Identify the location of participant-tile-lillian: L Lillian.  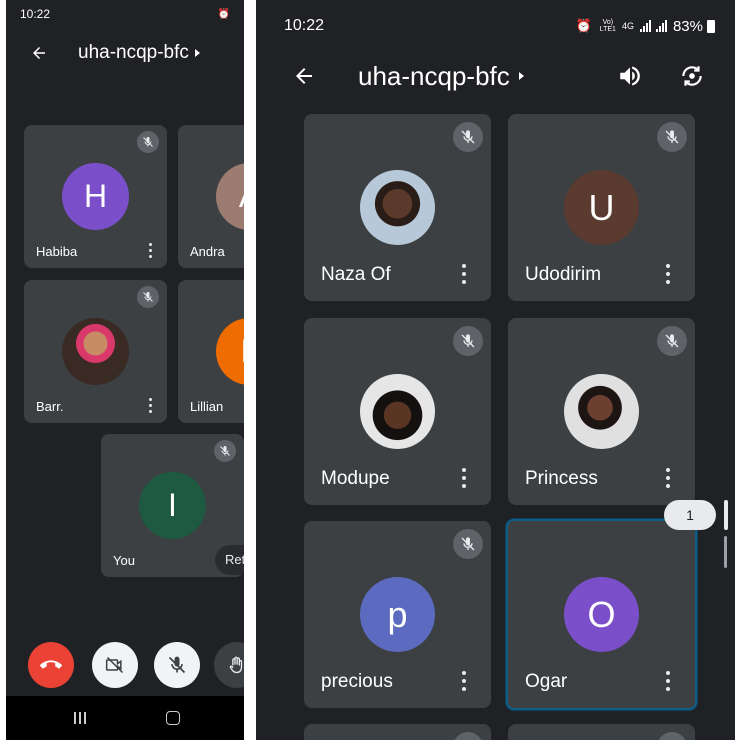
(211, 351).